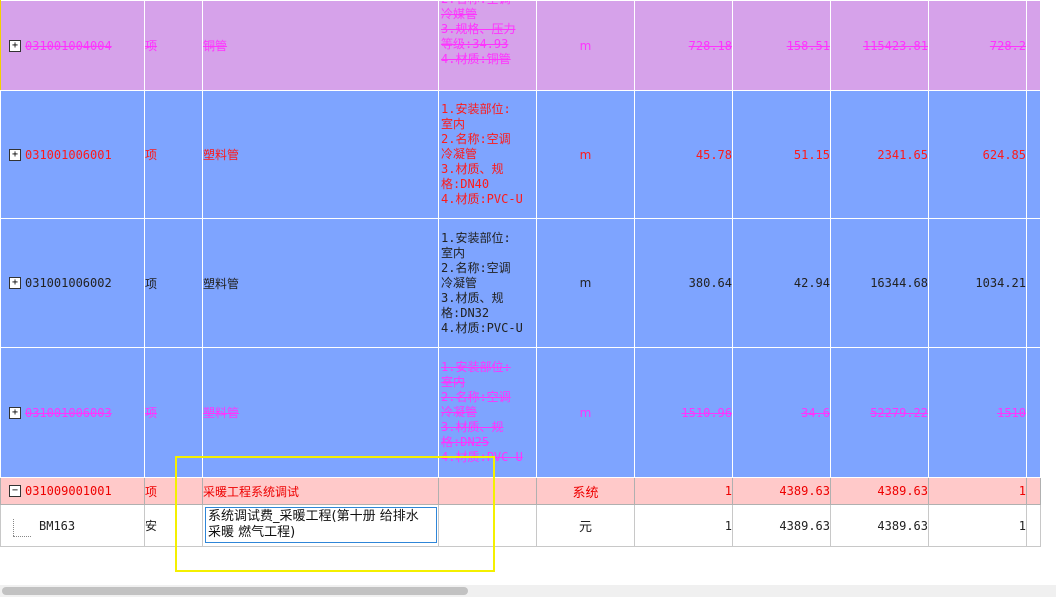 The width and height of the screenshot is (1056, 600). Describe the element at coordinates (879, 283) in the screenshot. I see `total-cell: 16344.68` at that location.